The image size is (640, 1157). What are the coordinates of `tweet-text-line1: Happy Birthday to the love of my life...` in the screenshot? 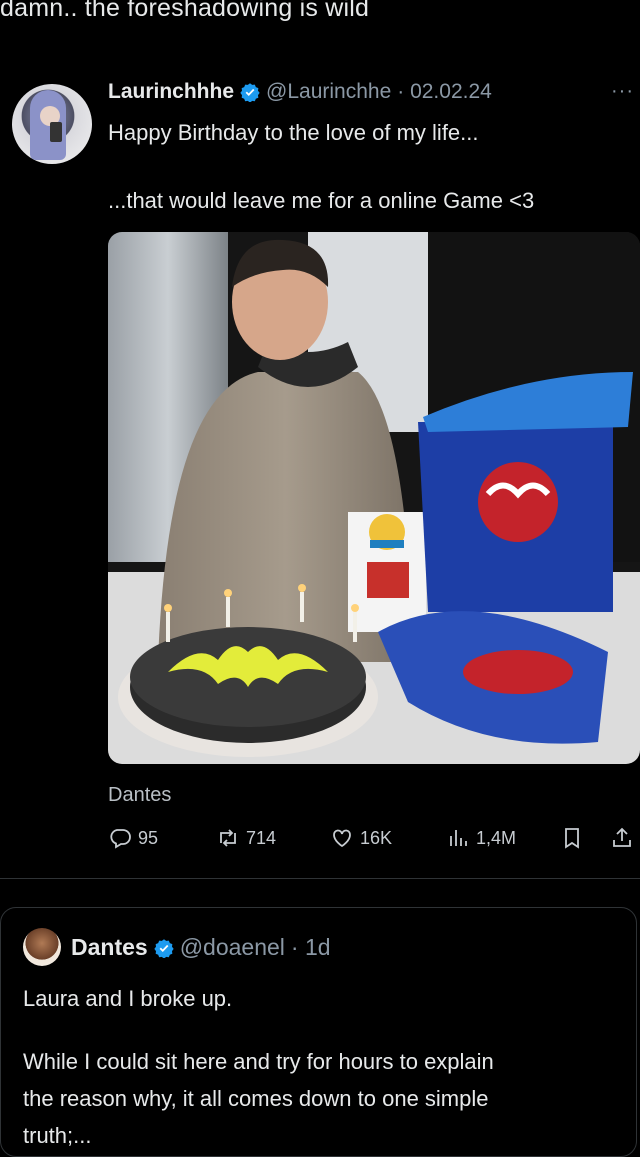 It's located at (293, 132).